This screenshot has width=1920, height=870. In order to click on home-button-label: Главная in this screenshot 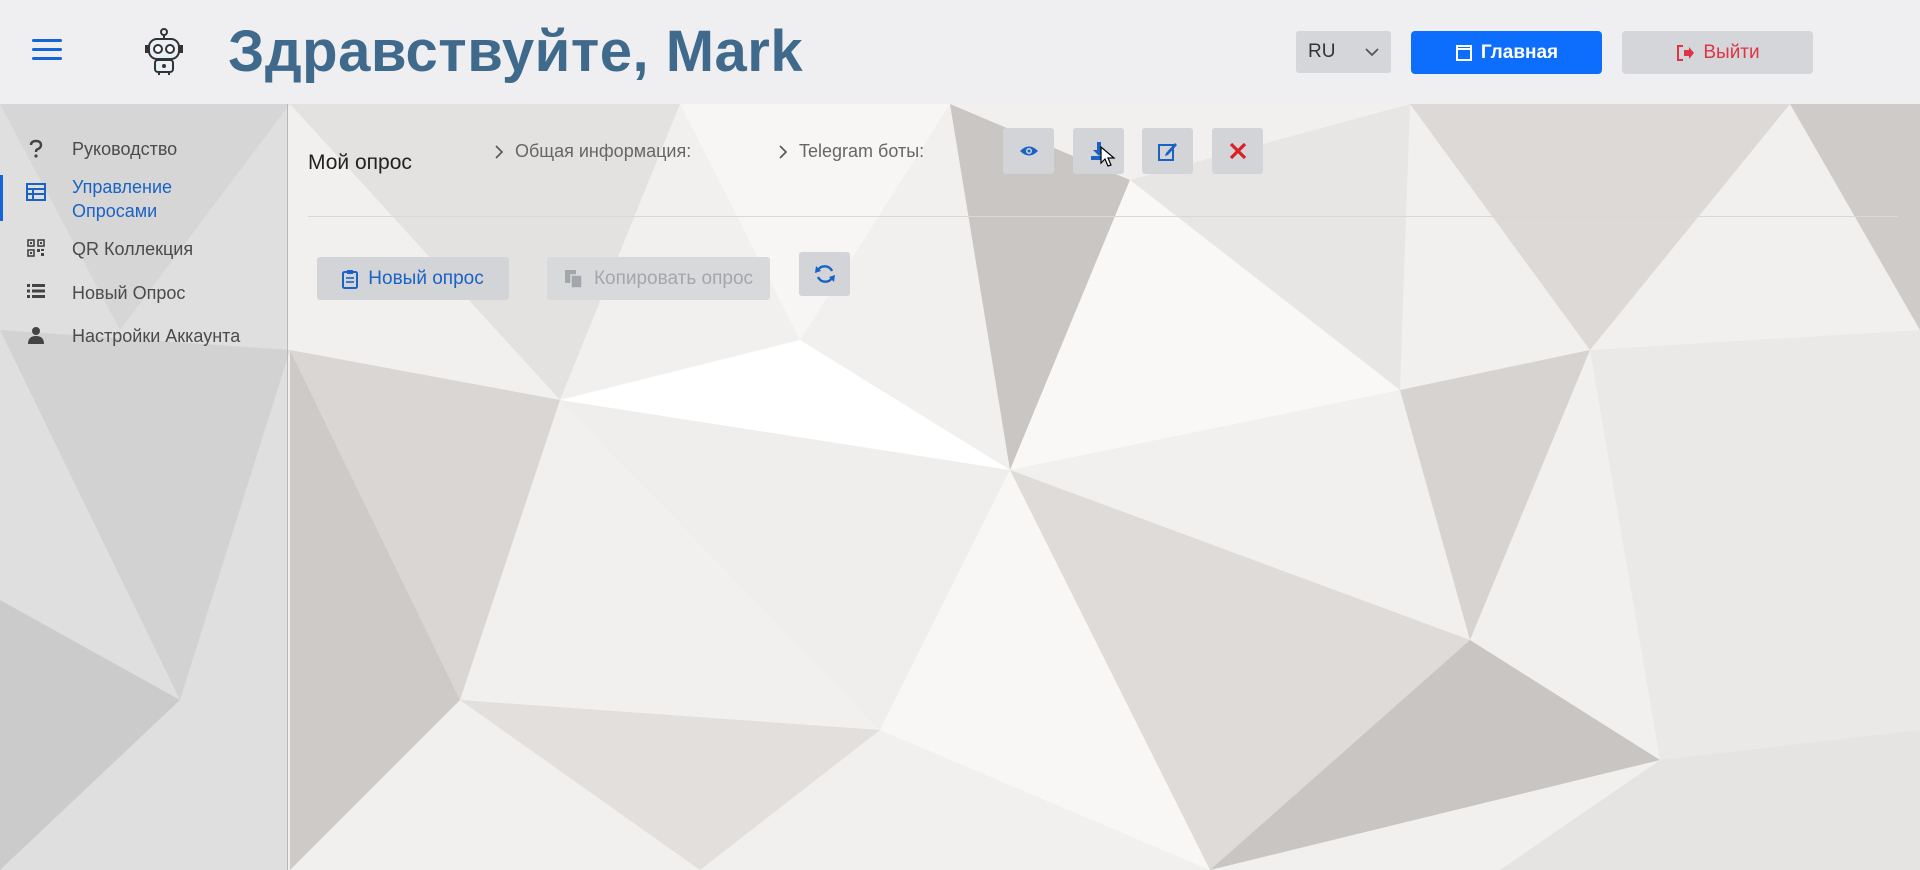, I will do `click(1519, 52)`.